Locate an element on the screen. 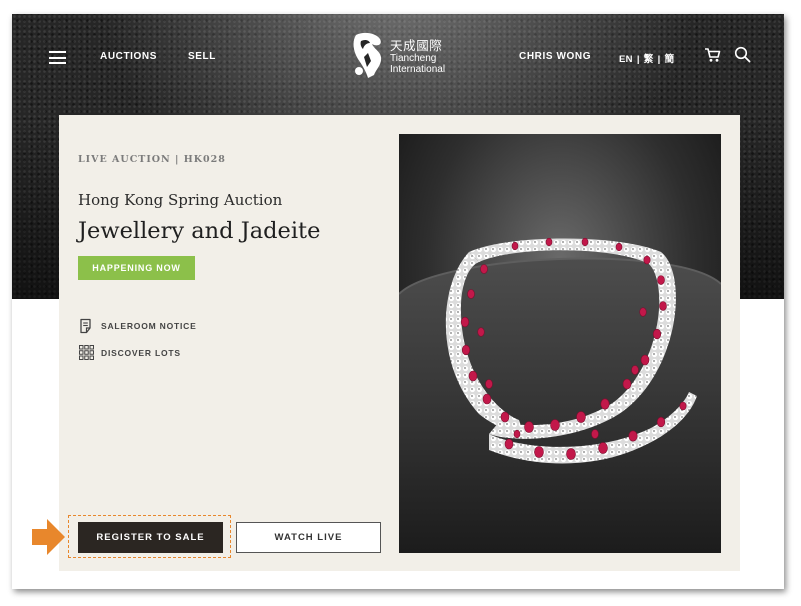 Image resolution: width=801 pixels, height=606 pixels. discover-lots-label: DISCOVER LOTS is located at coordinates (141, 353).